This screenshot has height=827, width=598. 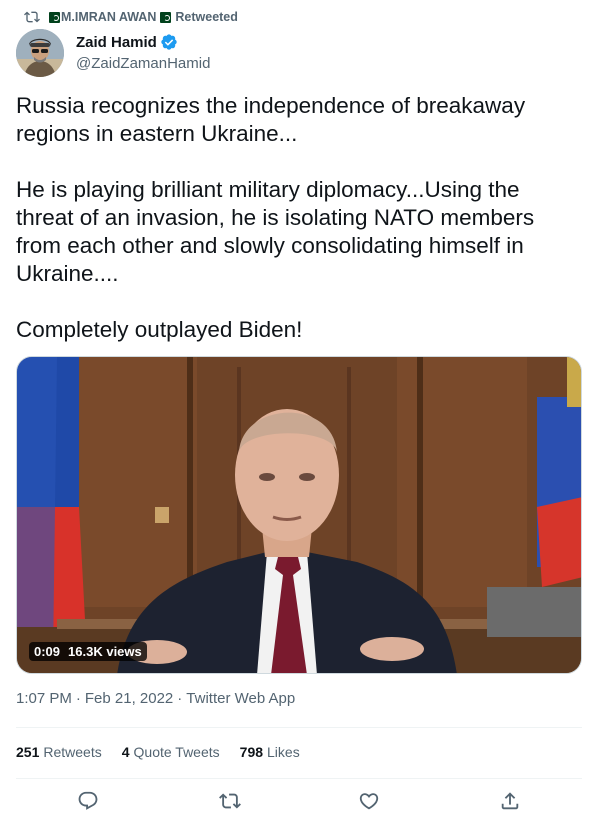 What do you see at coordinates (251, 752) in the screenshot?
I see `likes-count: 798` at bounding box center [251, 752].